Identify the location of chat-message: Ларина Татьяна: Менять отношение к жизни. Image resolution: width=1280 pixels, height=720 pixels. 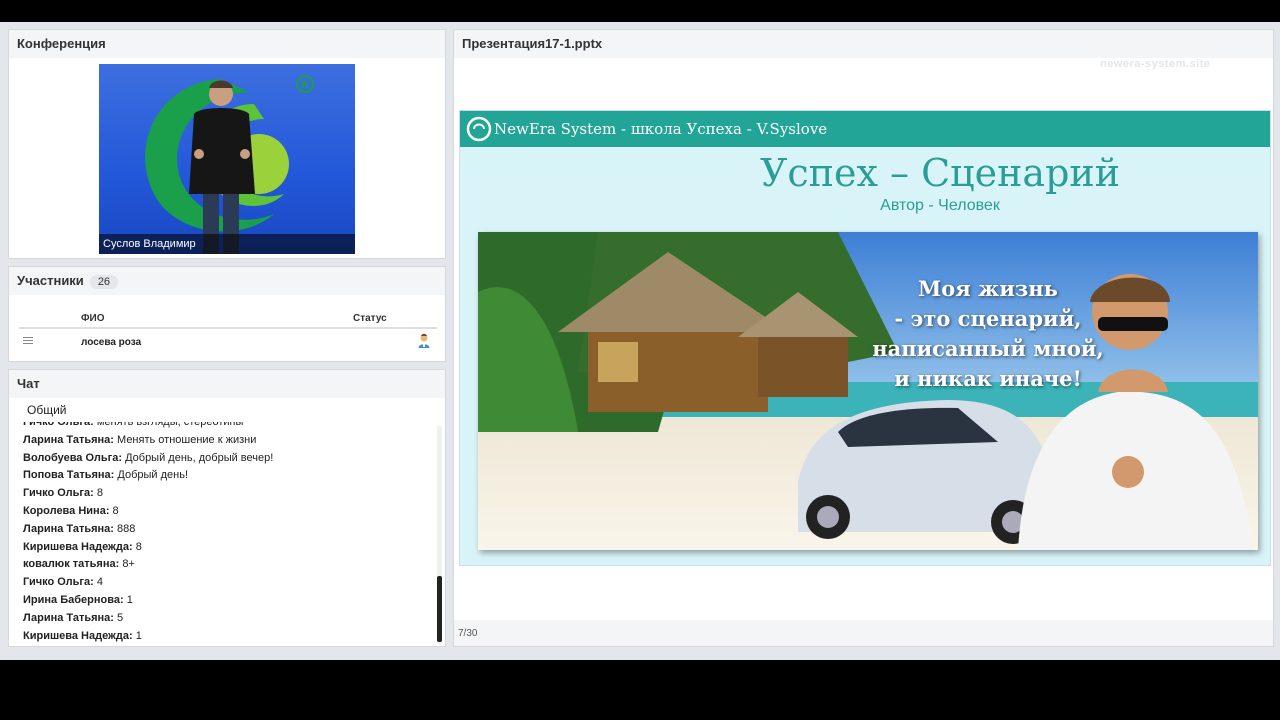
(148, 441).